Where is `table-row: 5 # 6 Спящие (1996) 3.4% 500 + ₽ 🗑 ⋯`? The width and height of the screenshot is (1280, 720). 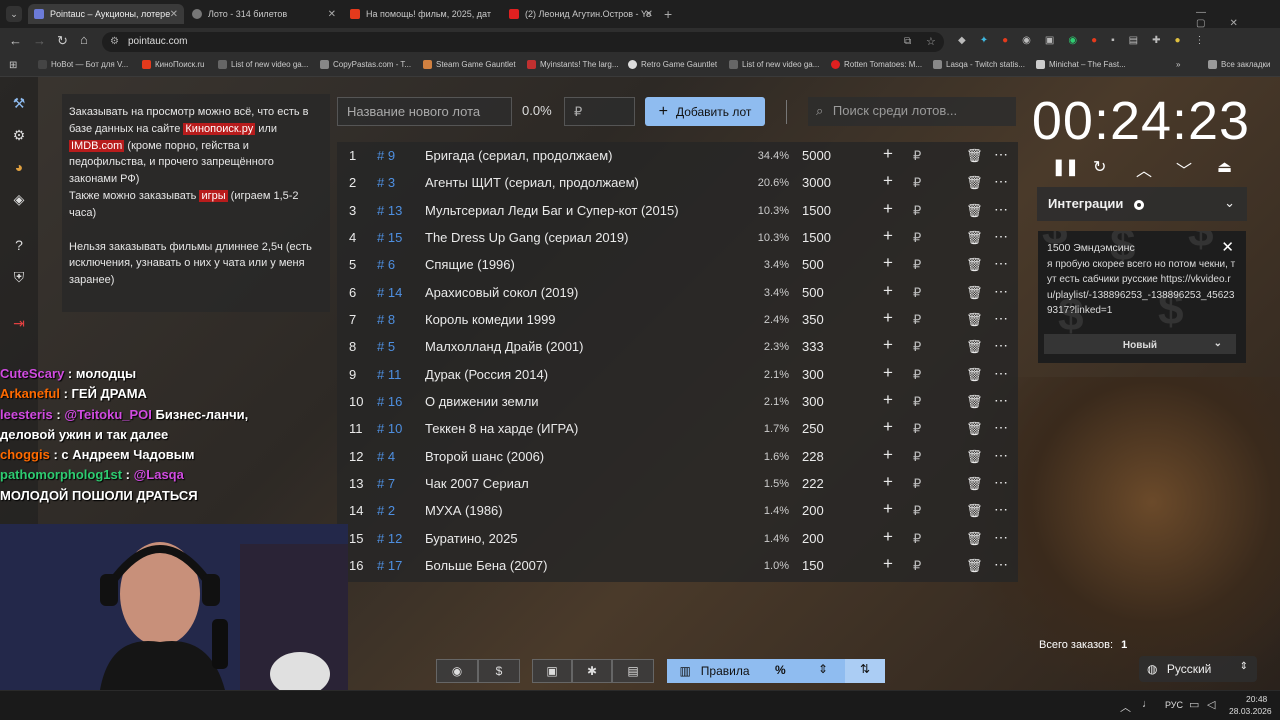 table-row: 5 # 6 Спящие (1996) 3.4% 500 + ₽ 🗑 ⋯ is located at coordinates (677, 264).